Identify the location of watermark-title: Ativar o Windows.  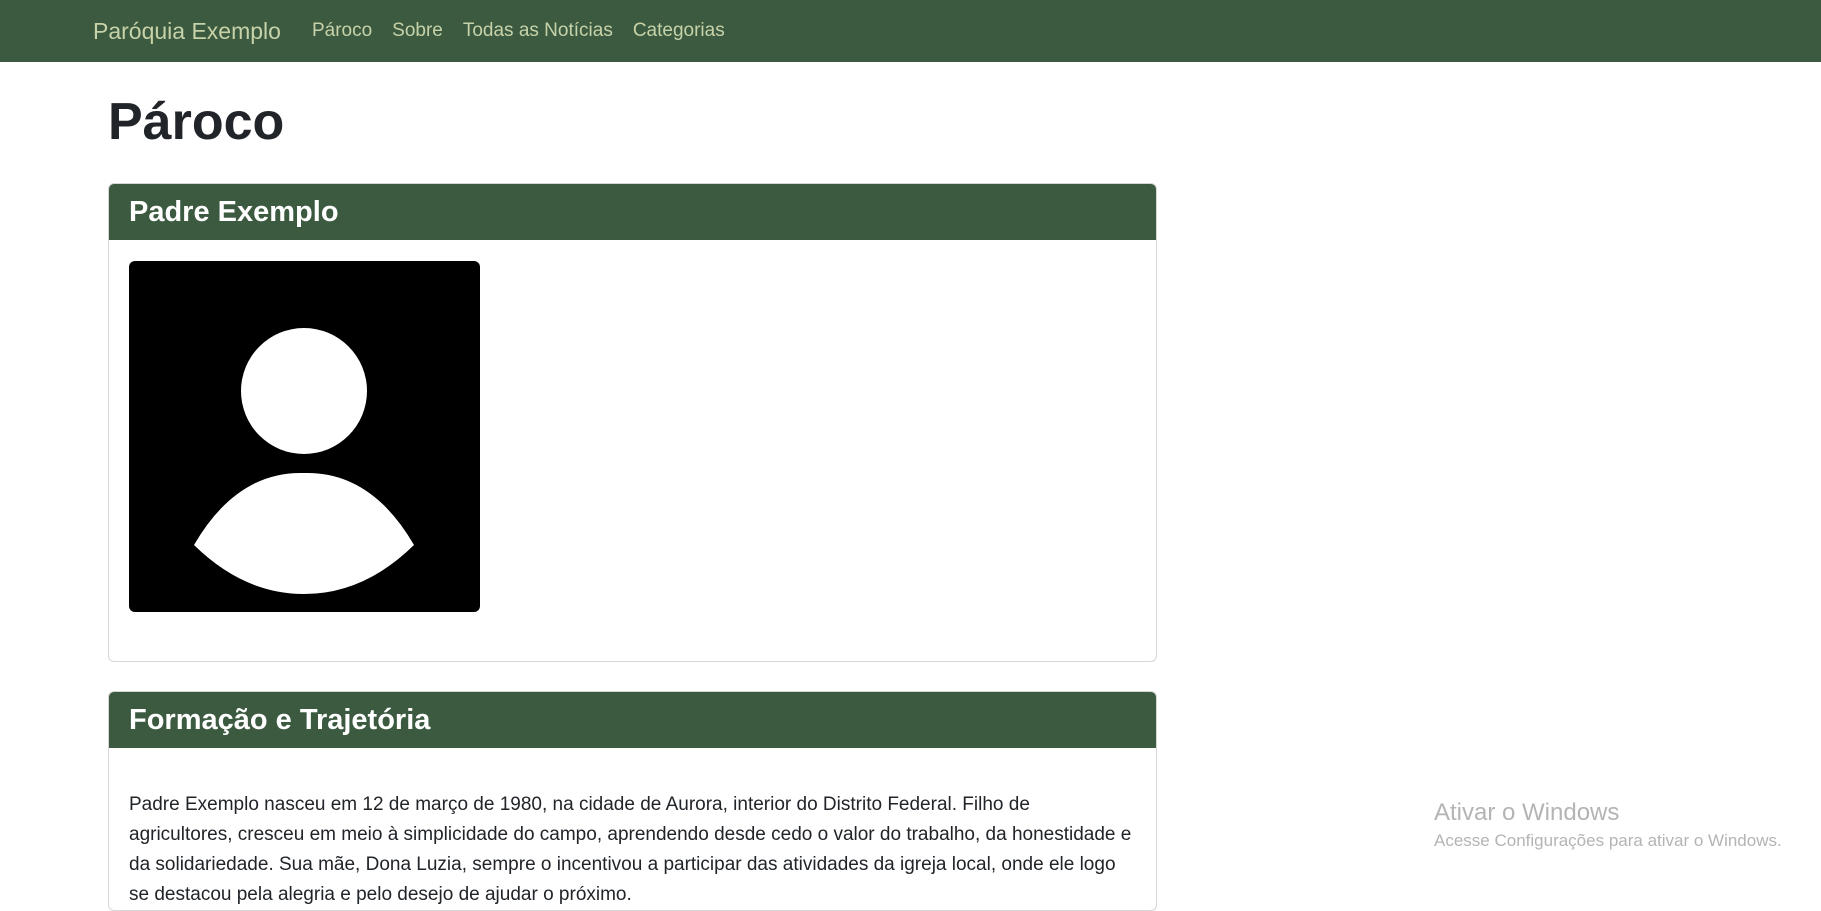
(1527, 812).